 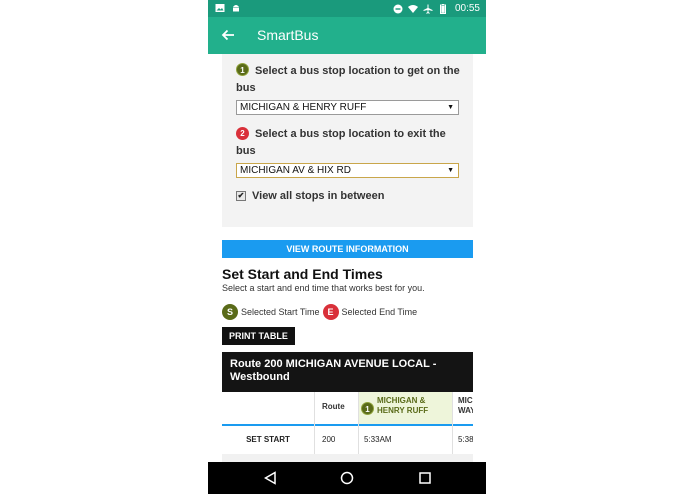 I want to click on table-header-blank, so click(x=268, y=408).